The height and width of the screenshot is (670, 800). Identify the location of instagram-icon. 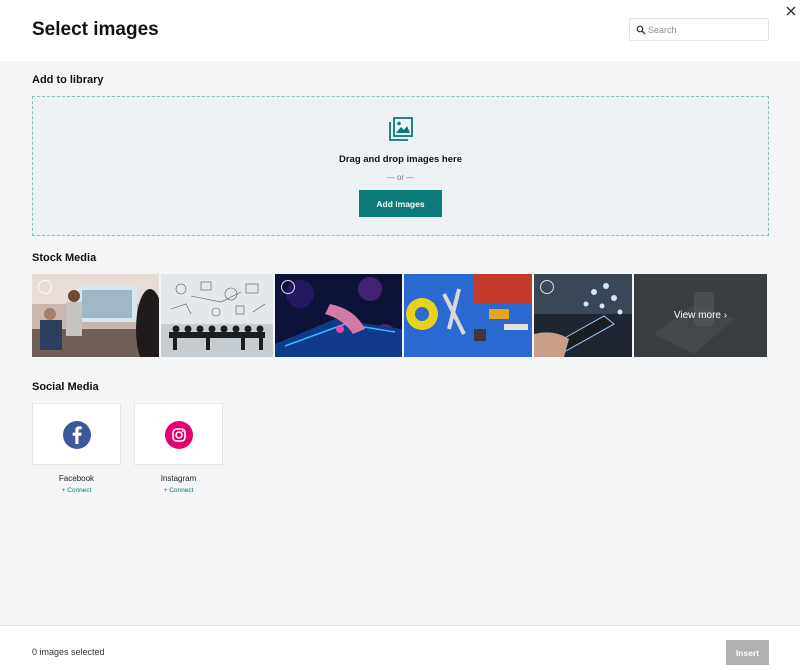
(179, 435).